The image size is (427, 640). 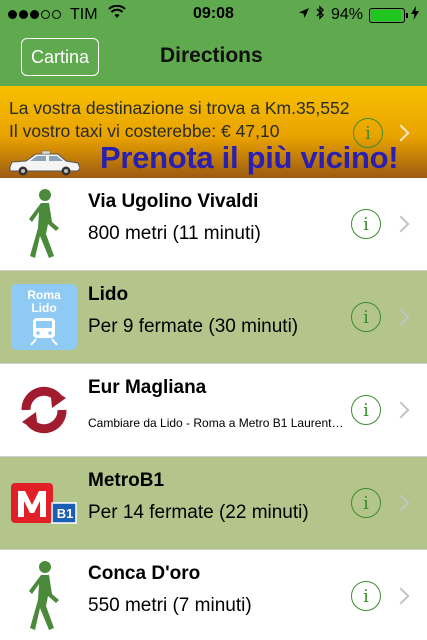 What do you see at coordinates (44, 164) in the screenshot?
I see `taxi-car-icon` at bounding box center [44, 164].